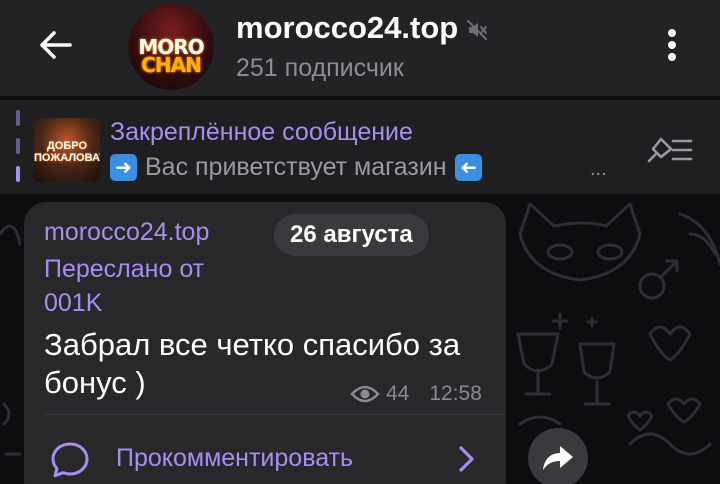  What do you see at coordinates (235, 458) in the screenshot?
I see `comment-label: Прокомментировать` at bounding box center [235, 458].